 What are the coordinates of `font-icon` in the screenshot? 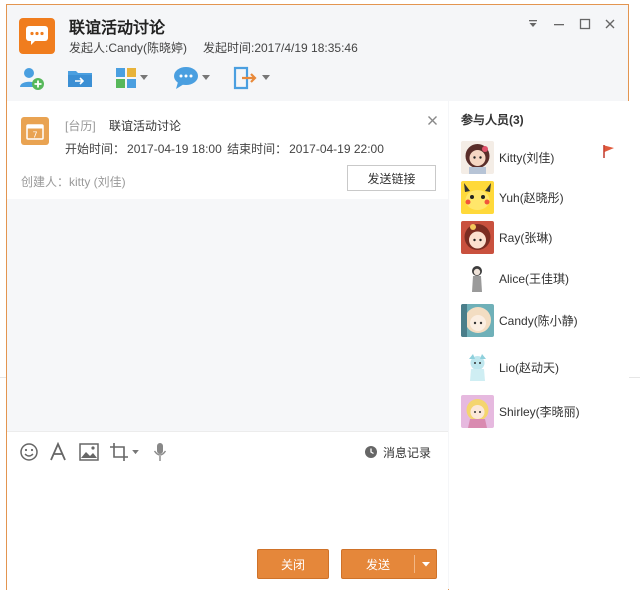 It's located at (58, 451).